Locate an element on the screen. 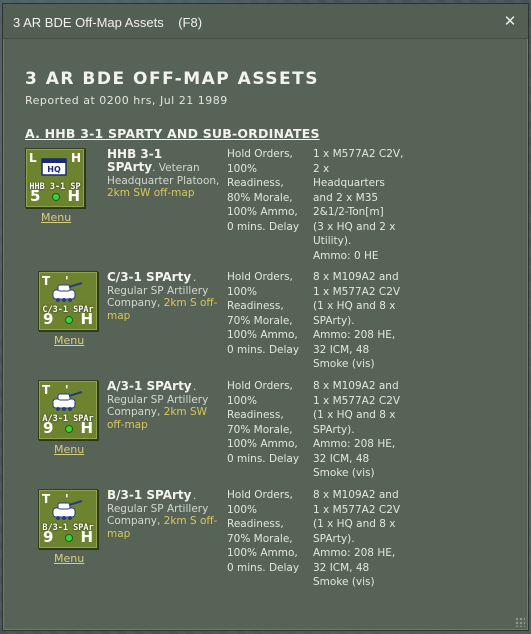 Image resolution: width=531 pixels, height=634 pixels. counter-type-label: H is located at coordinates (75, 158).